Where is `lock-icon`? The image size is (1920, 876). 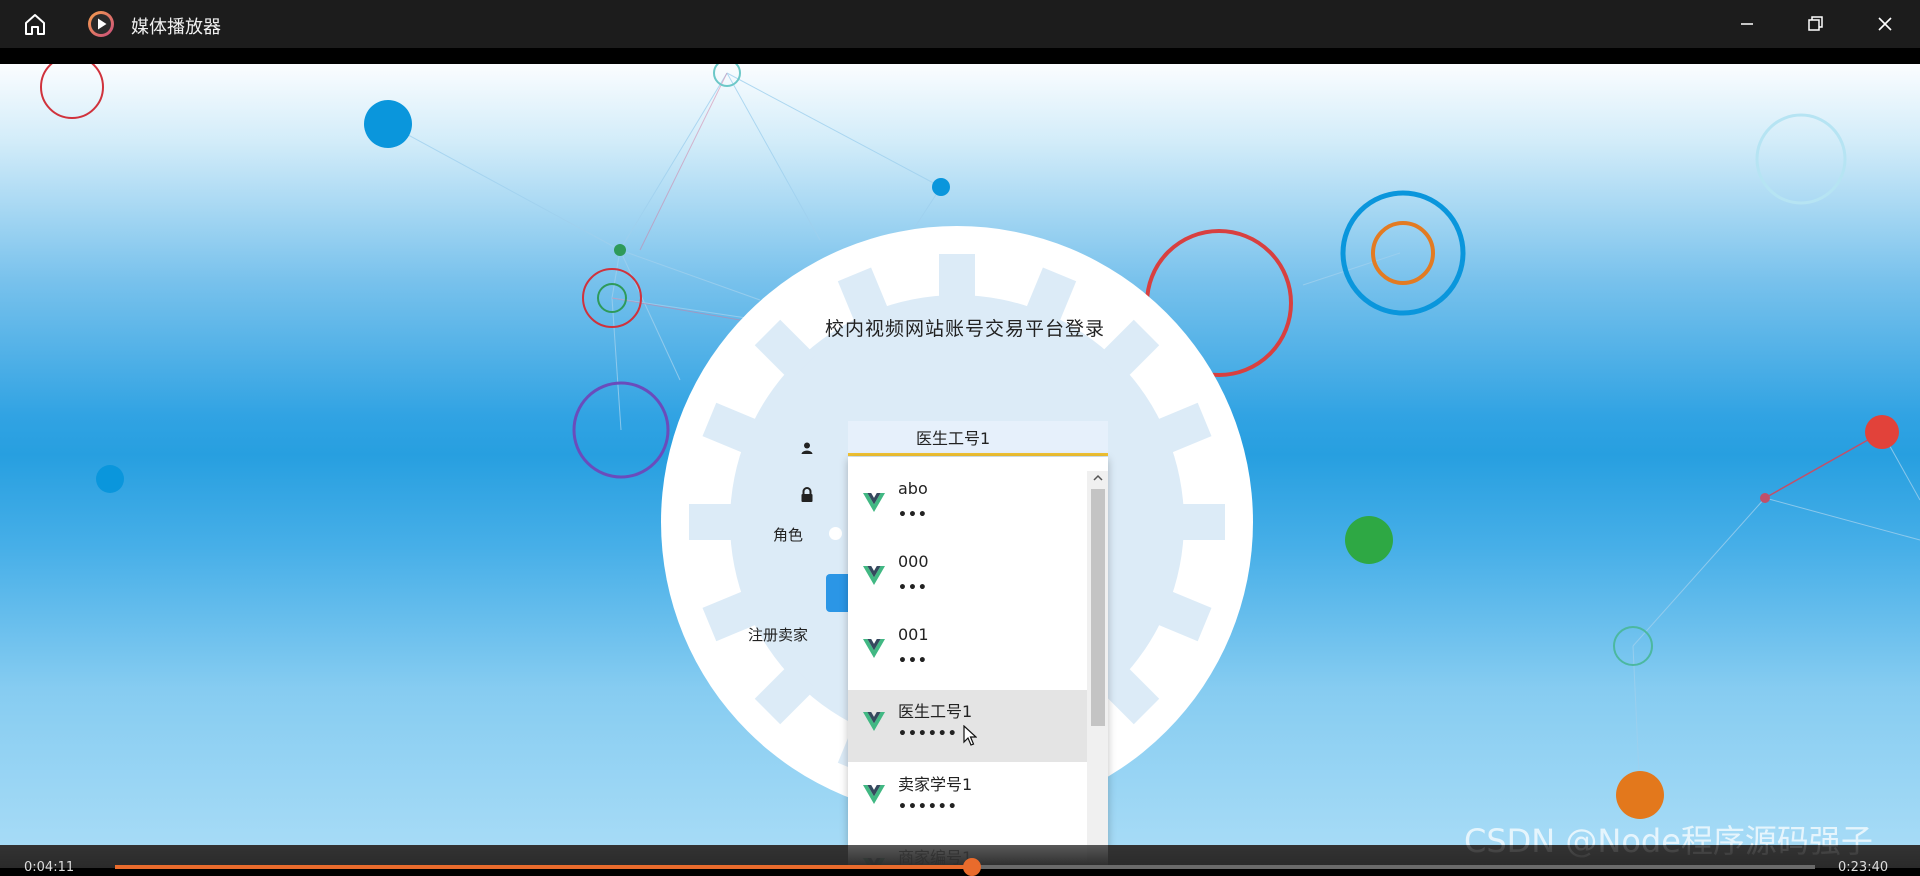 lock-icon is located at coordinates (807, 494).